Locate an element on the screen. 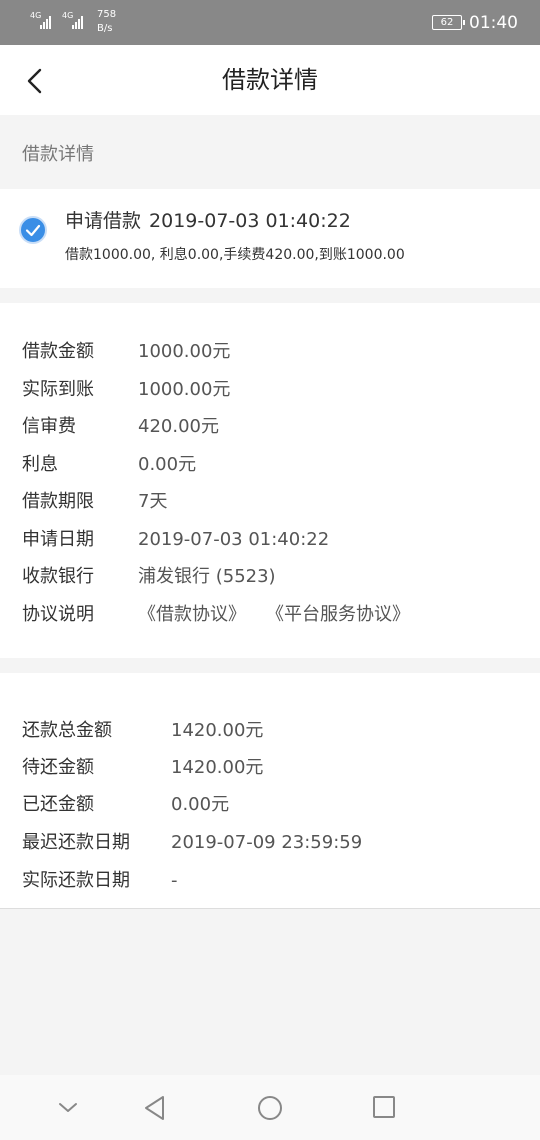 The image size is (540, 1140). status-datetime: 2019-07-03 01:40:22 is located at coordinates (250, 221).